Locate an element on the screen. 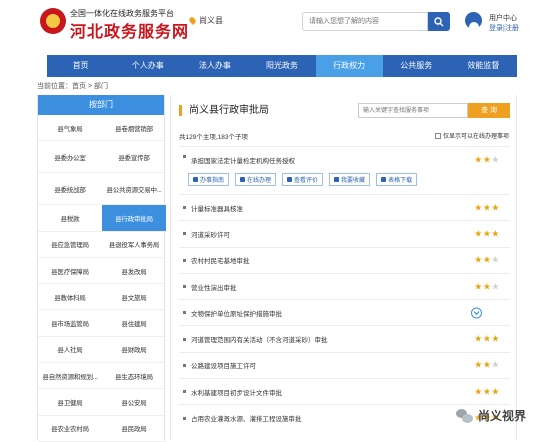 The height and width of the screenshot is (442, 557). guide-button: 办事指南 is located at coordinates (209, 179).